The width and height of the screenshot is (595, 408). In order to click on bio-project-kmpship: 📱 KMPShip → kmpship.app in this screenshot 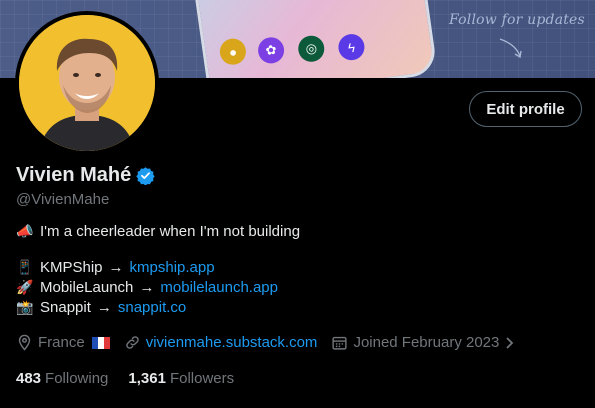, I will do `click(158, 268)`.